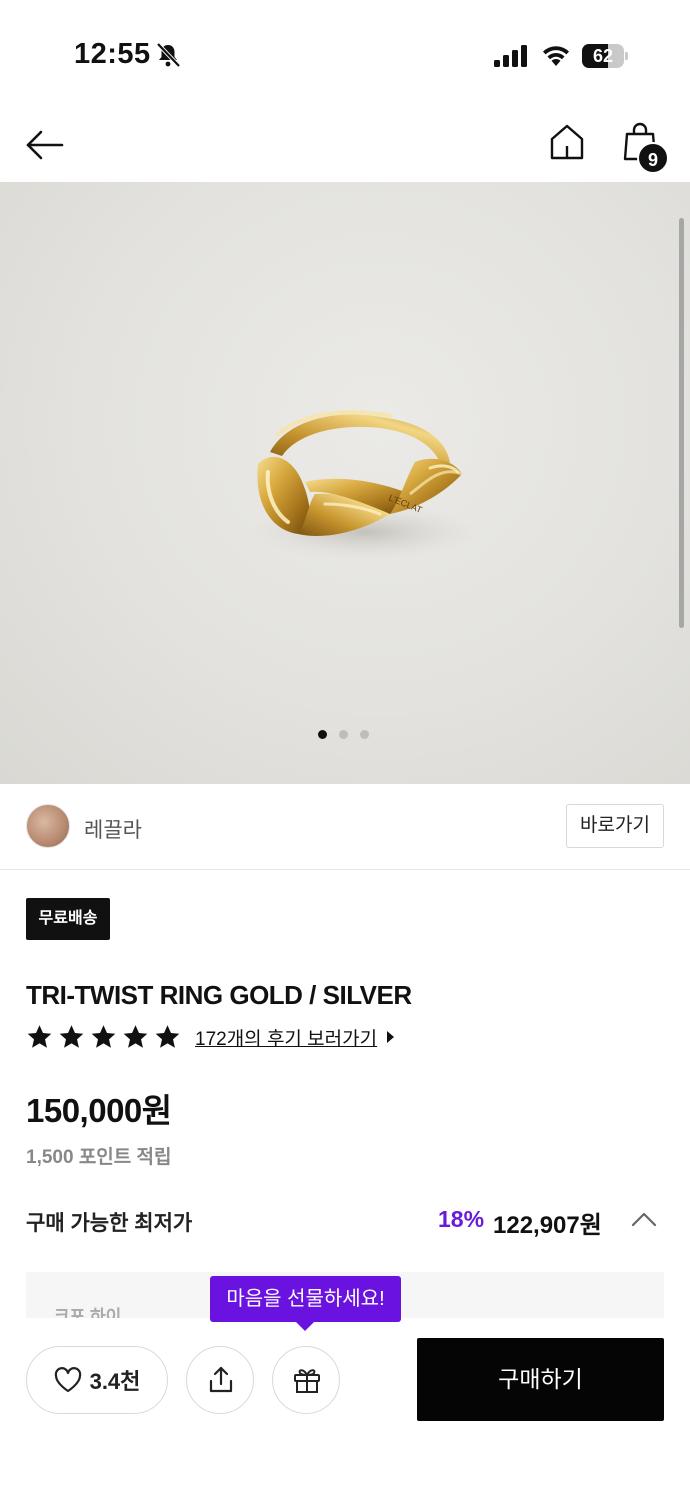 The image size is (690, 1500). Describe the element at coordinates (556, 56) in the screenshot. I see `wifi-icon` at that location.